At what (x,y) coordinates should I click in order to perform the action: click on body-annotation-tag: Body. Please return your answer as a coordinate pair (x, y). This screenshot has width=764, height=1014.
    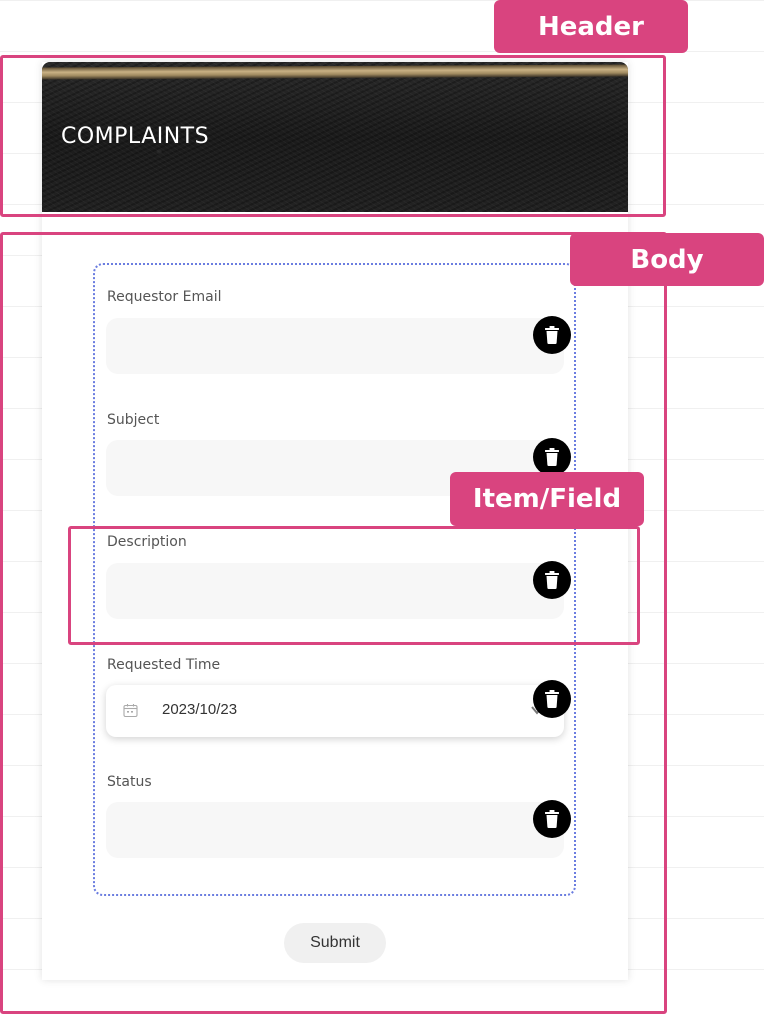
    Looking at the image, I should click on (667, 259).